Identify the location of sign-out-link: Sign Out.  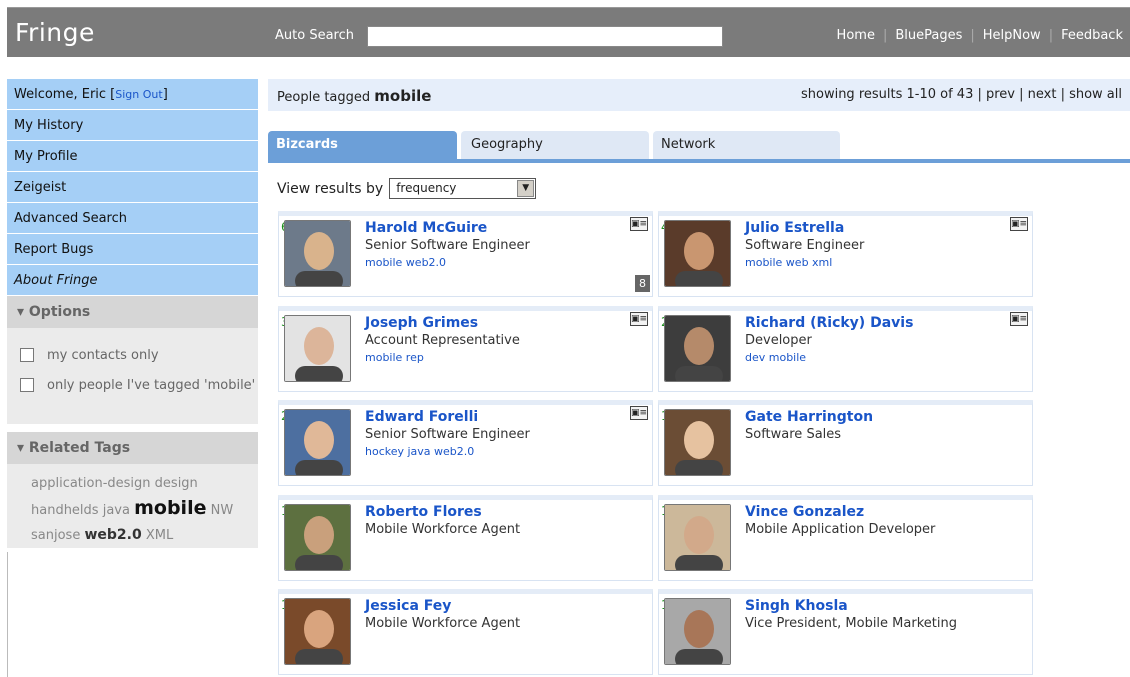
(138, 94).